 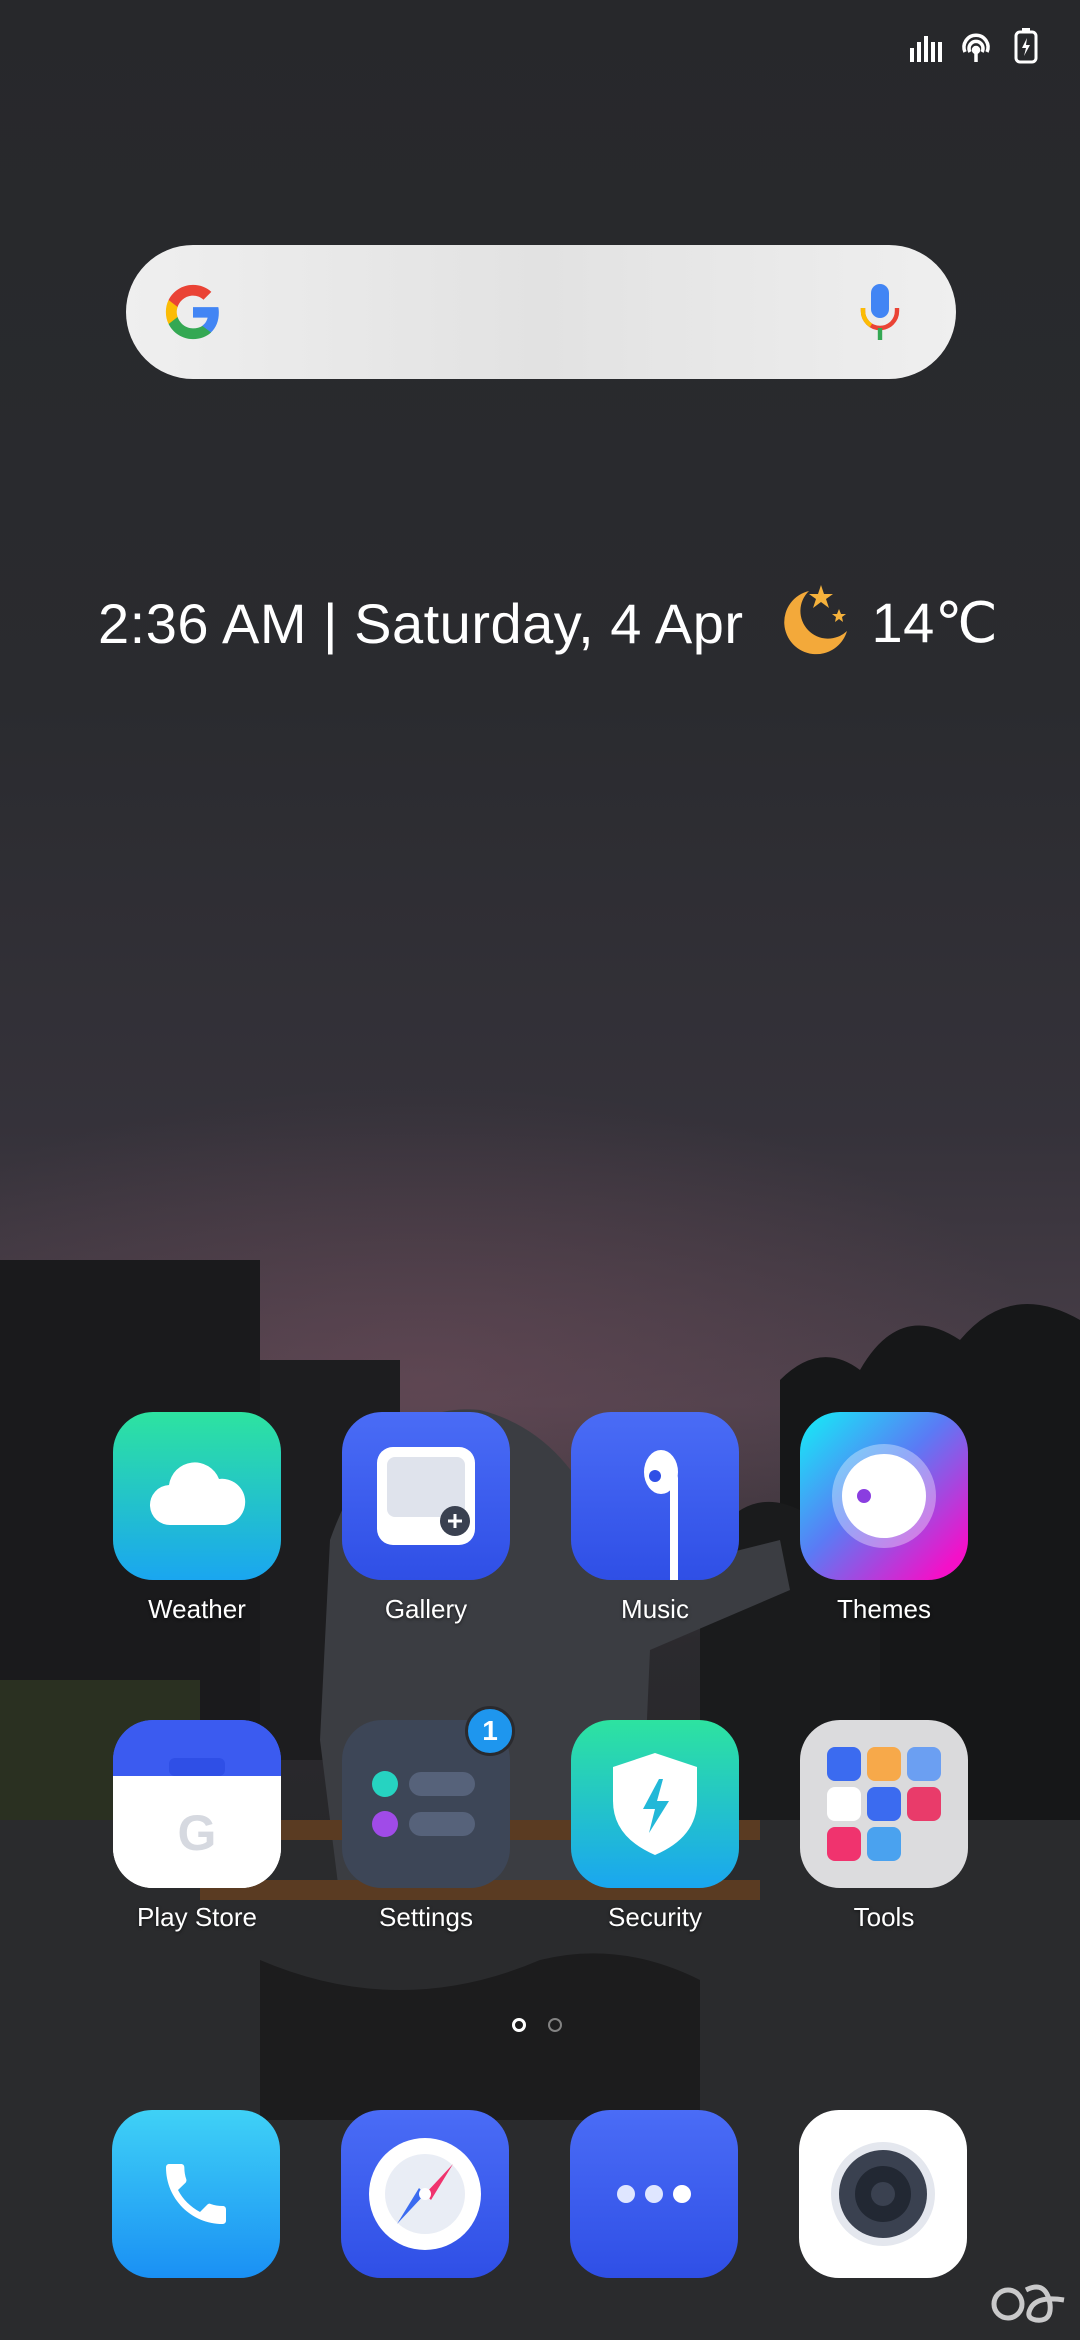 What do you see at coordinates (421, 623) in the screenshot?
I see `time-date-text: 2:36 AM | Saturday, 4 Apr` at bounding box center [421, 623].